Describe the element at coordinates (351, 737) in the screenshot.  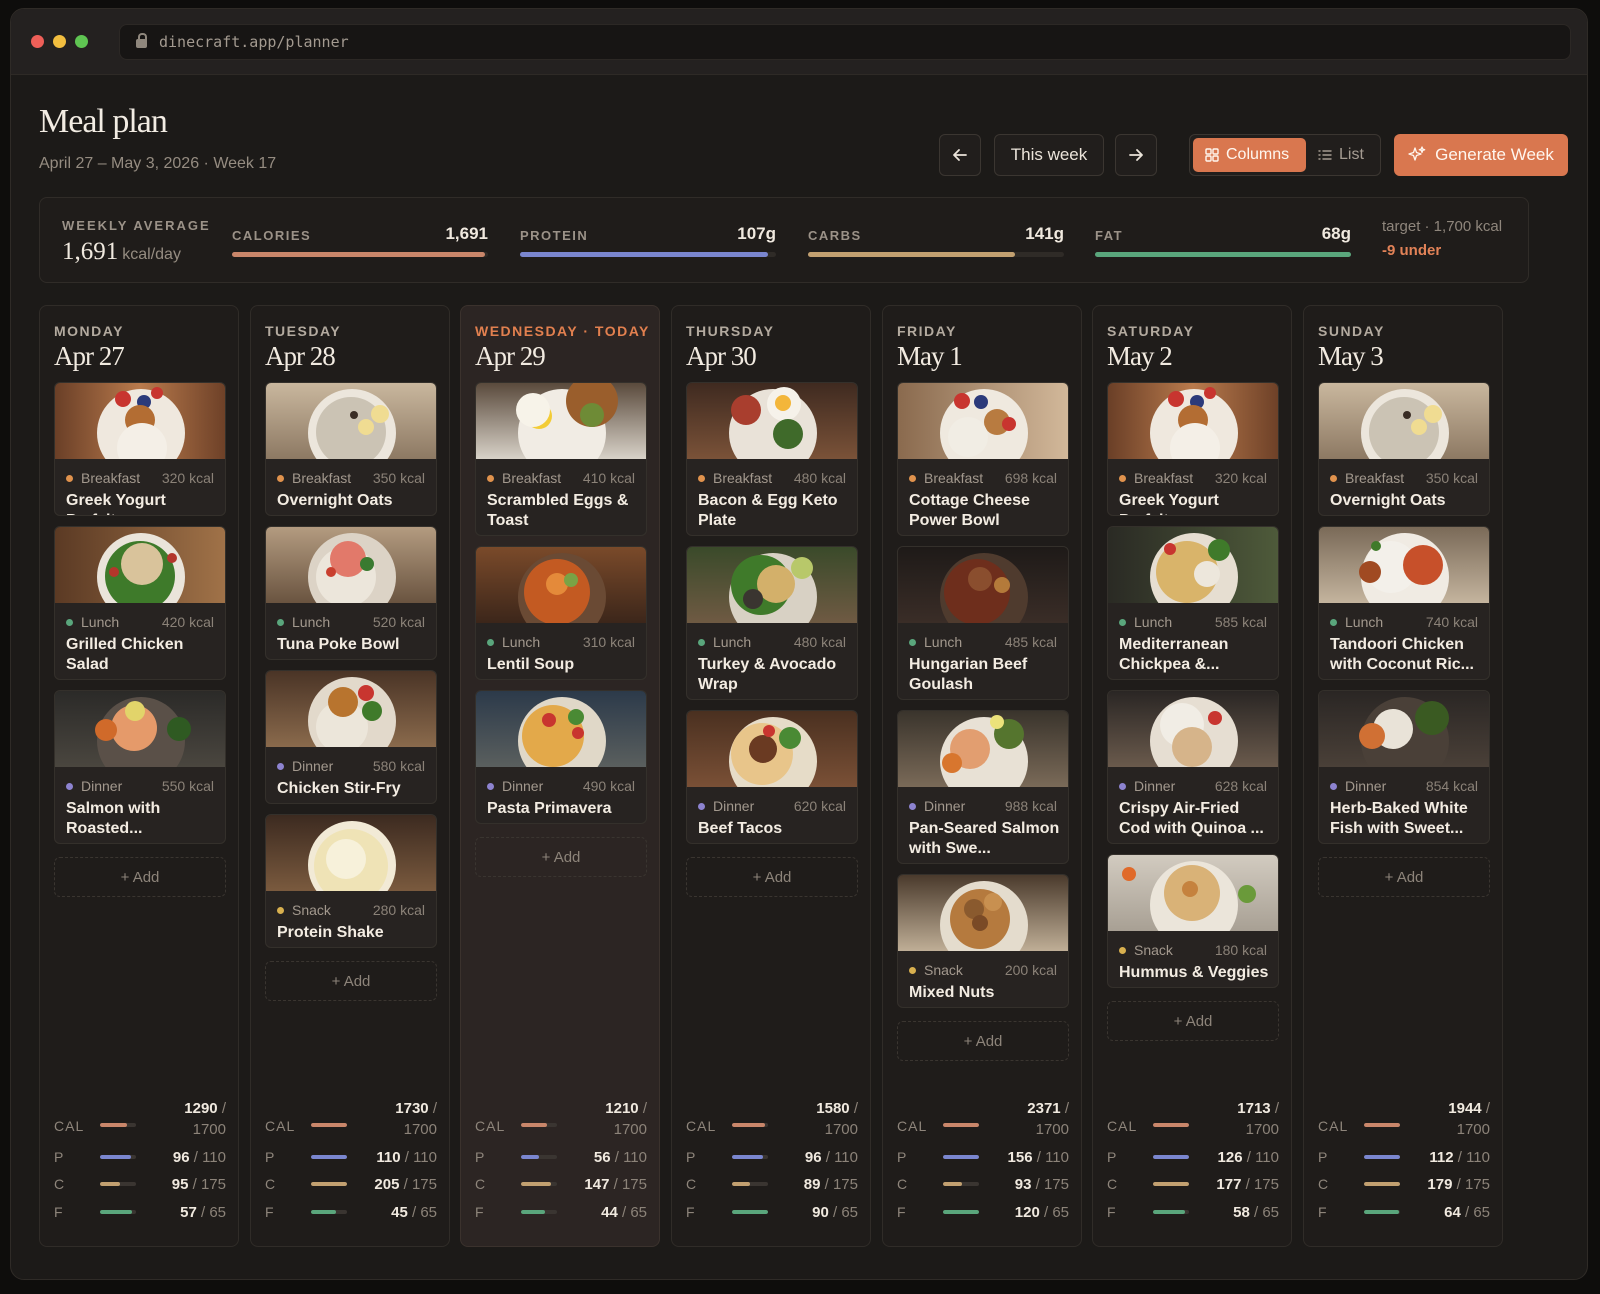
I see `meal-card: Dinner 580 kcal Chicken Stir-Fry` at that location.